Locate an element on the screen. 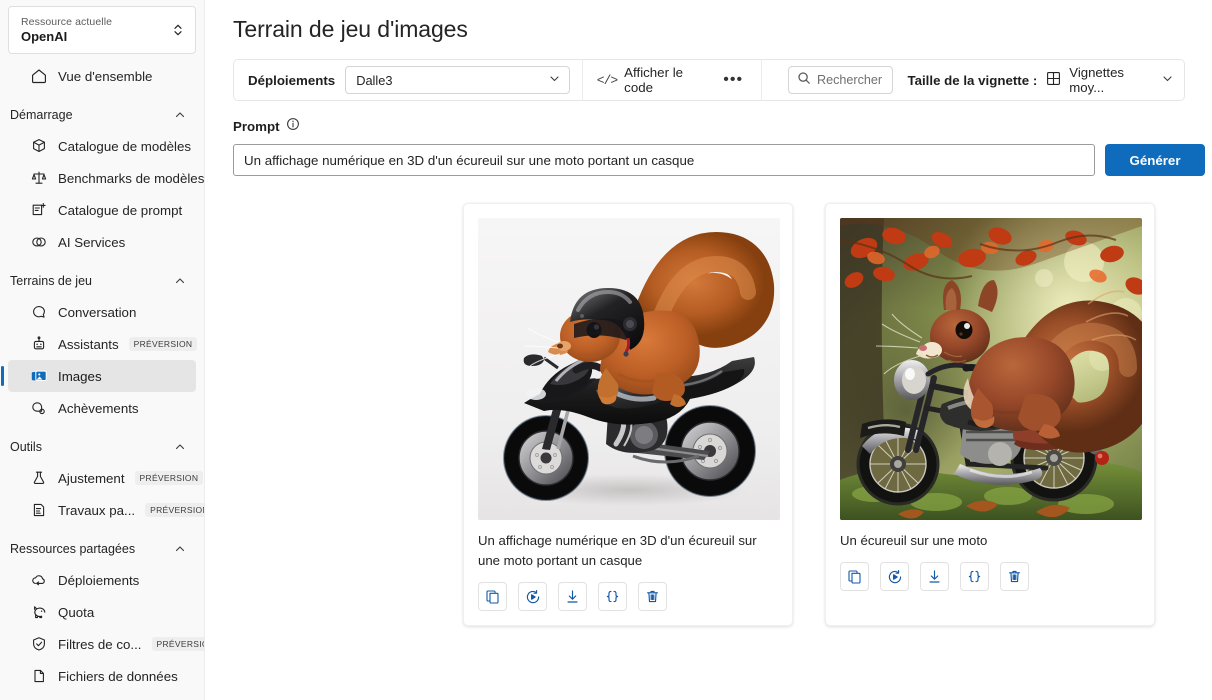 Image resolution: width=1212 pixels, height=700 pixels. sidebar-item-quota: Quota is located at coordinates (102, 612).